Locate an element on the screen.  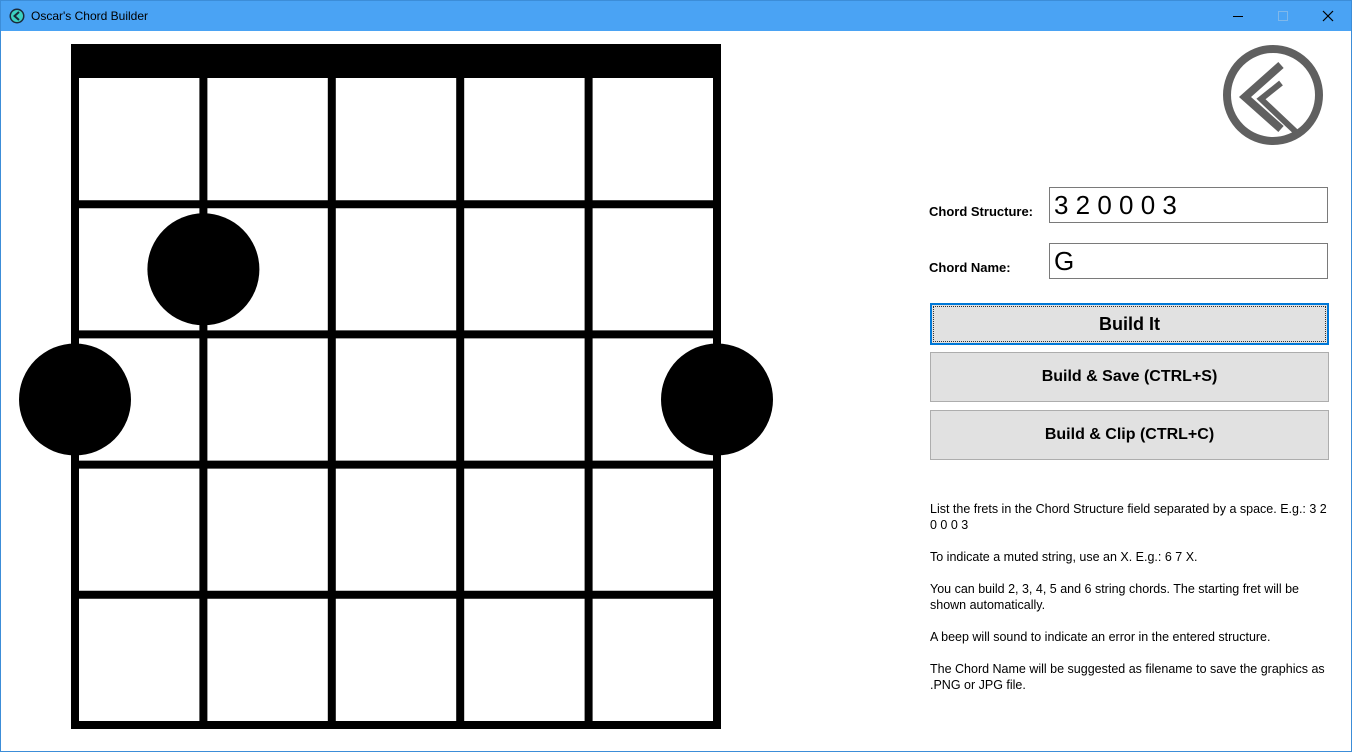
build-clip-button-label: Build & Clip (CTRL+C) is located at coordinates (1129, 434).